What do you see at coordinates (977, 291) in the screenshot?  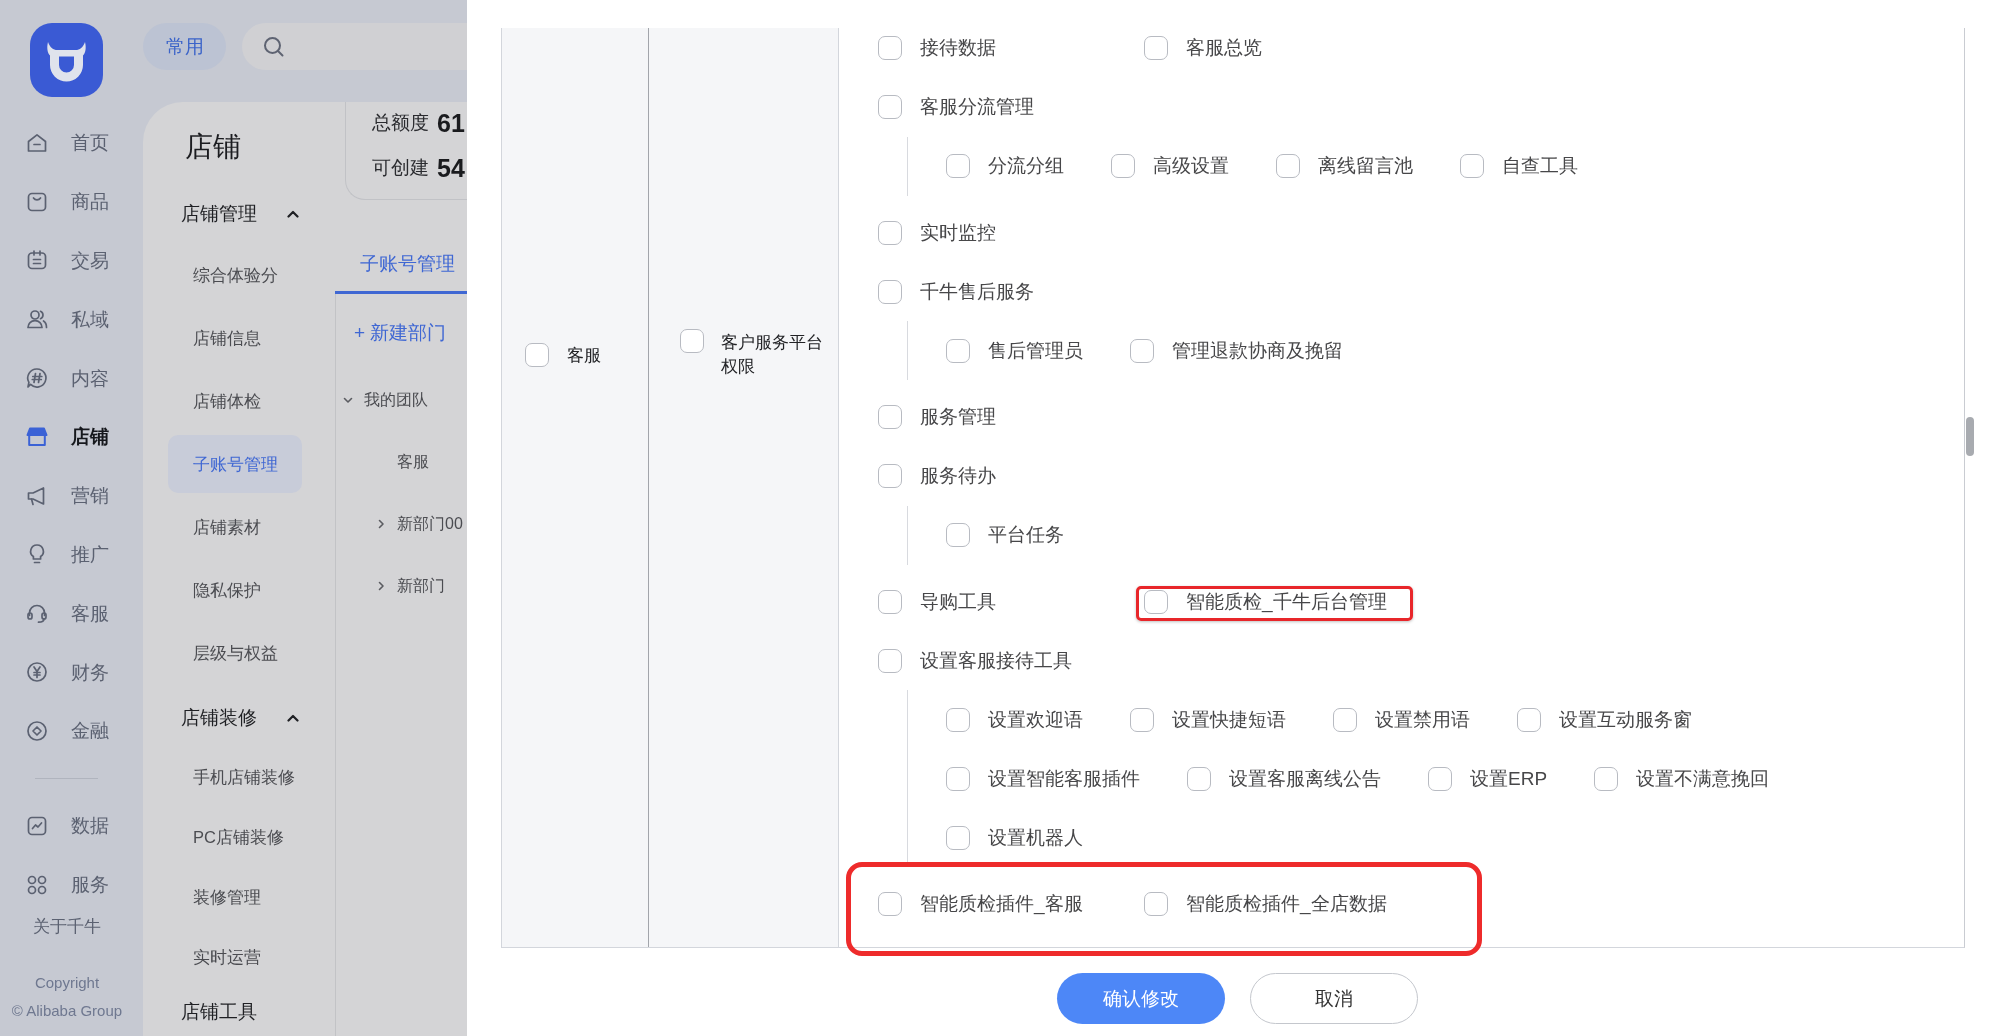 I see `permission-label: 千牛售后服务` at bounding box center [977, 291].